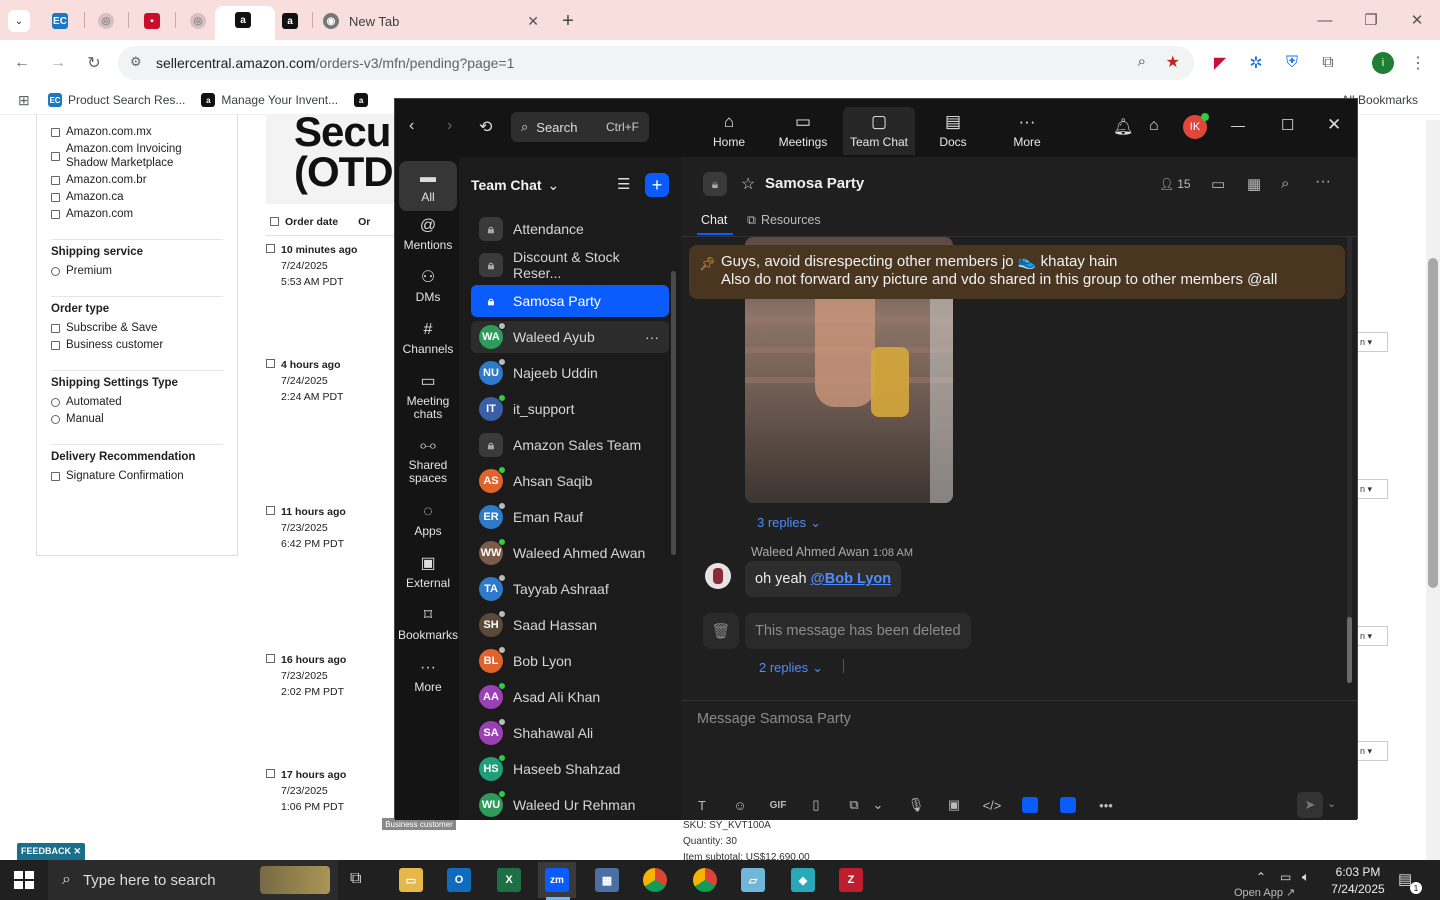 The height and width of the screenshot is (900, 1440). Describe the element at coordinates (106, 21) in the screenshot. I see `tab-globe-1: ◎` at that location.